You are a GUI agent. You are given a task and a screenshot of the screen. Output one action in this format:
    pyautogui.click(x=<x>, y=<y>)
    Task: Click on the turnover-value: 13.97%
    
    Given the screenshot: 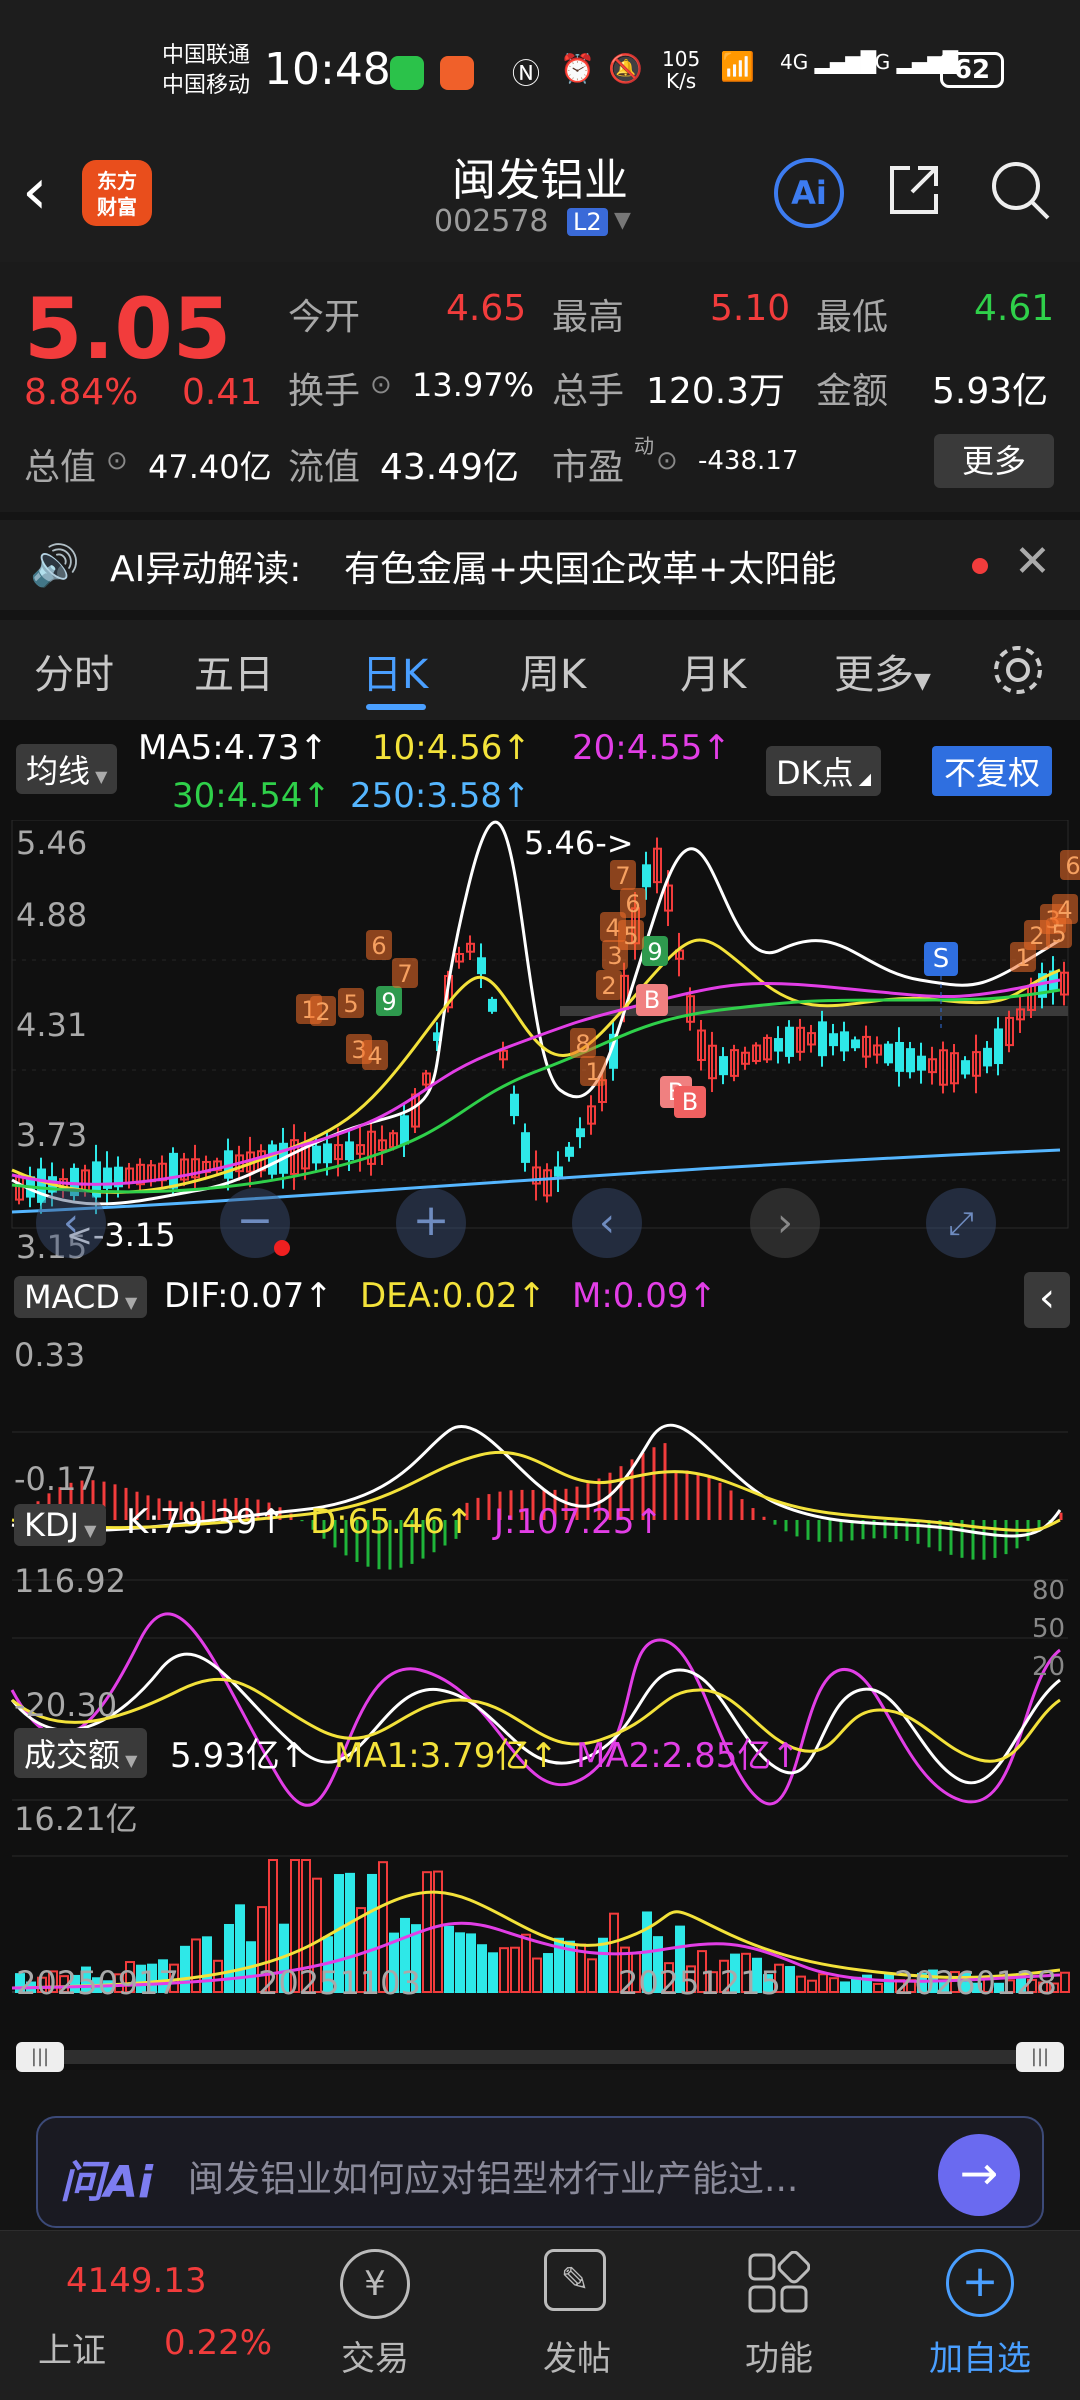 What is the action you would take?
    pyautogui.click(x=473, y=385)
    